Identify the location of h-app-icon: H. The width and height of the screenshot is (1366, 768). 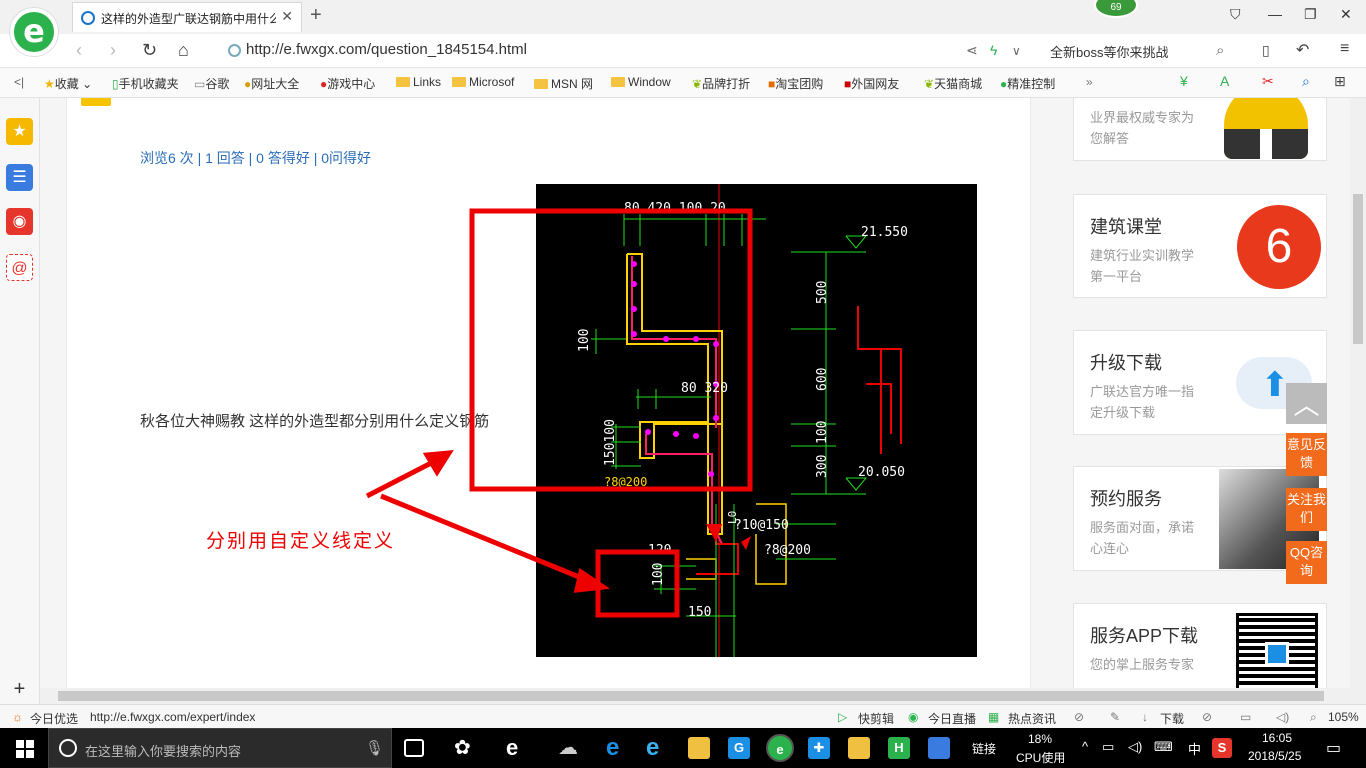
(899, 748).